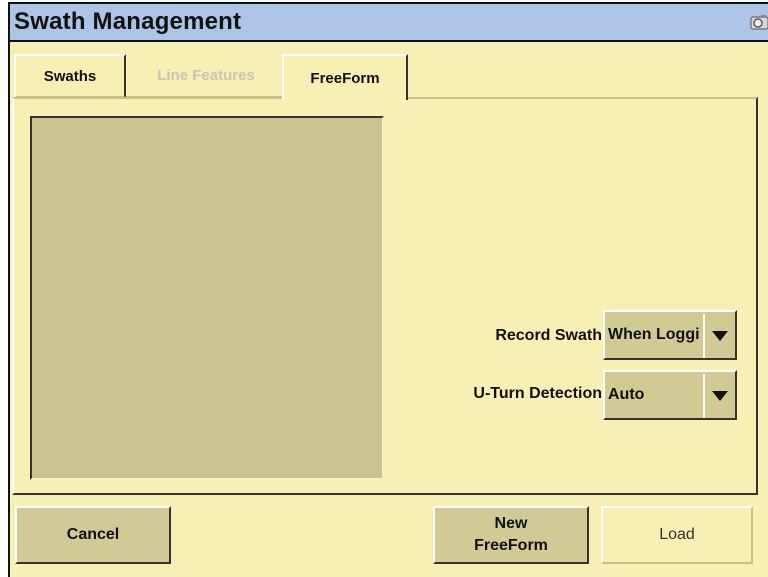  I want to click on tab-swaths: Swaths, so click(70, 76).